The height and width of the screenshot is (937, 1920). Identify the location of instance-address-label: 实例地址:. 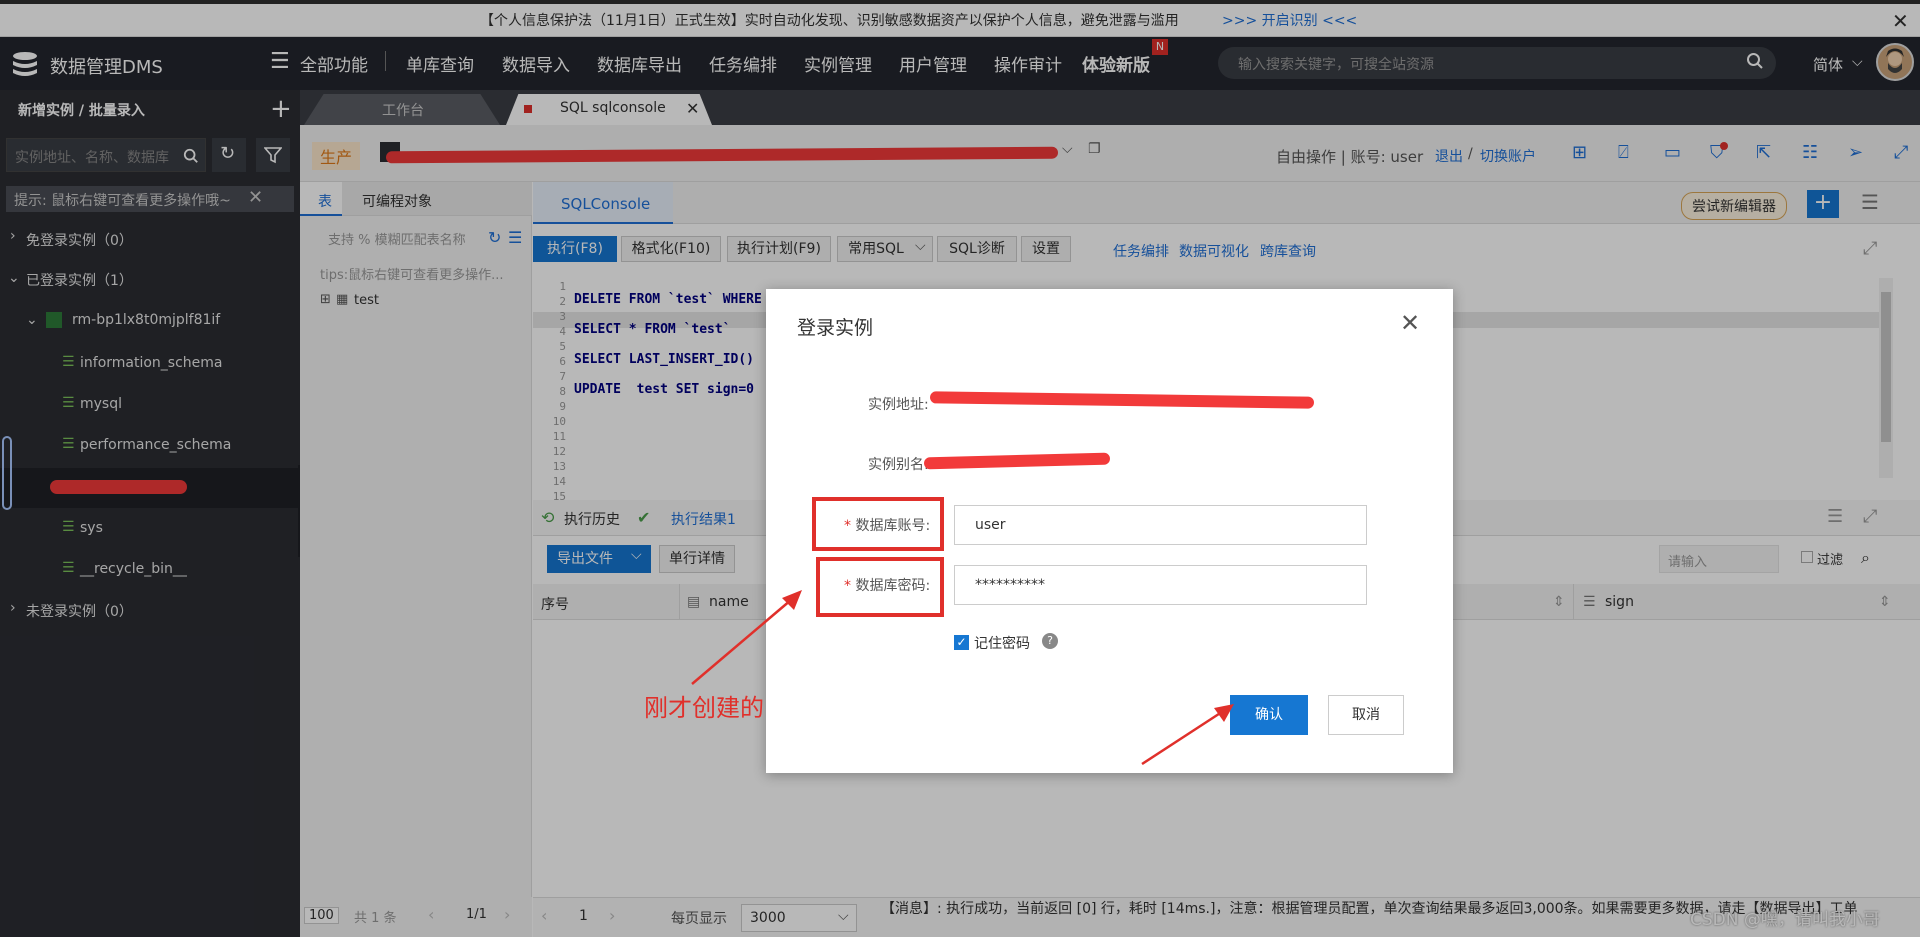
(898, 405).